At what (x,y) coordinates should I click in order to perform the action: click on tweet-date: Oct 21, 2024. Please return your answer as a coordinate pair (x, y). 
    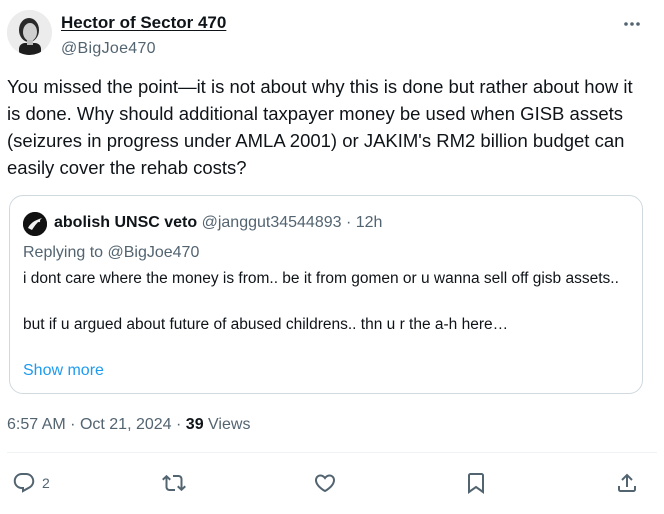
    Looking at the image, I should click on (126, 424).